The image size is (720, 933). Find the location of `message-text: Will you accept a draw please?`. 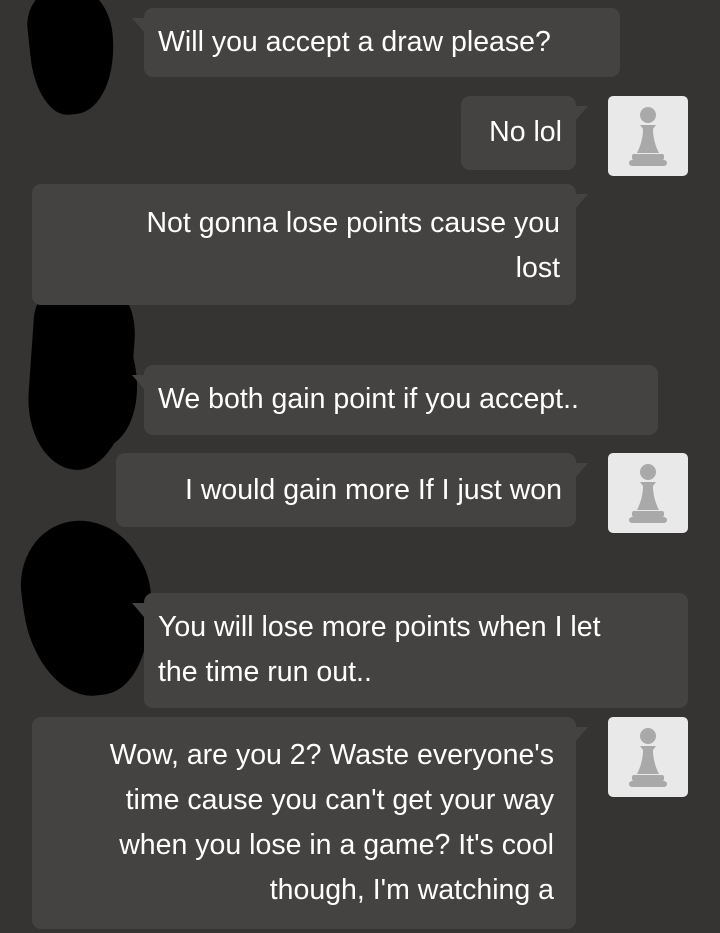

message-text: Will you accept a draw please? is located at coordinates (354, 42).